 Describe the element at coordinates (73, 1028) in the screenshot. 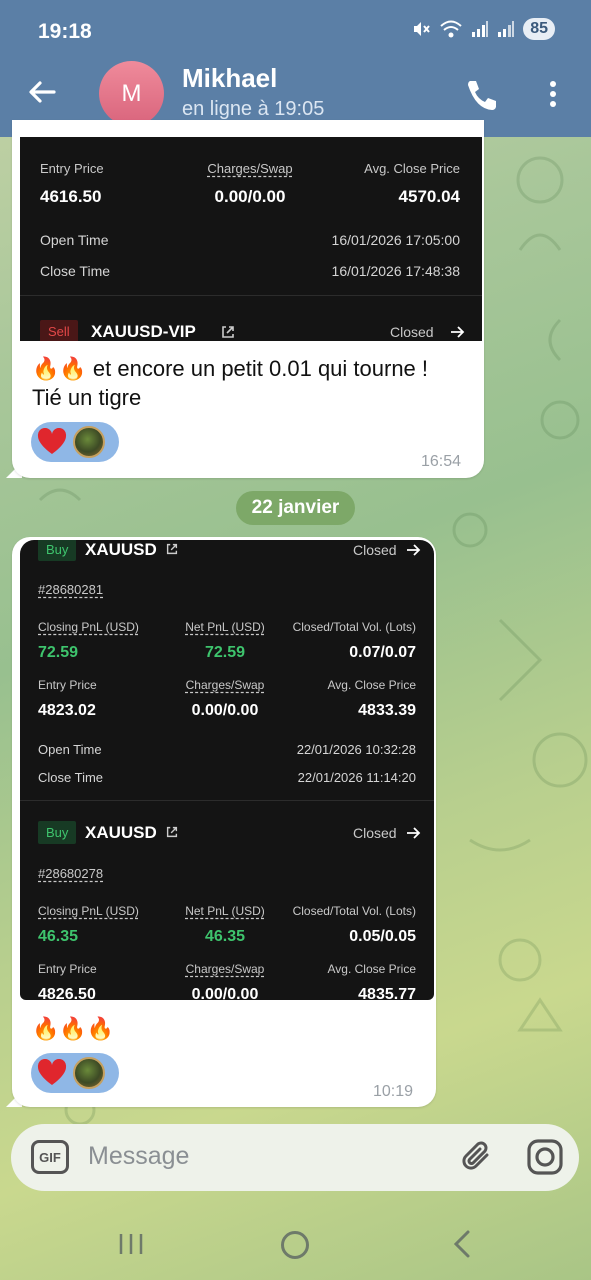

I see `message-text: 🔥🔥🔥` at that location.